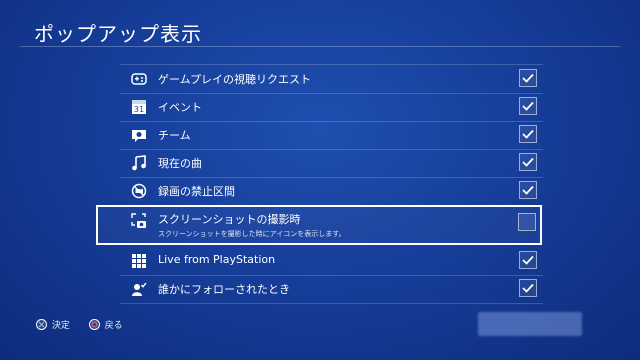  I want to click on footer-hints: 決定 戻る, so click(87, 324).